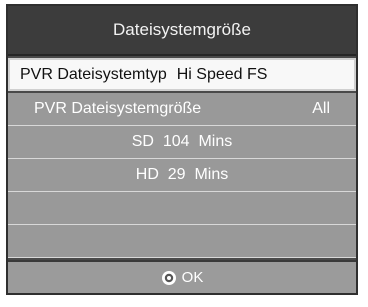 Image resolution: width=368 pixels, height=307 pixels. Describe the element at coordinates (93, 74) in the screenshot. I see `pvr-filesystem-type-label: PVR Dateisystemtyp` at that location.